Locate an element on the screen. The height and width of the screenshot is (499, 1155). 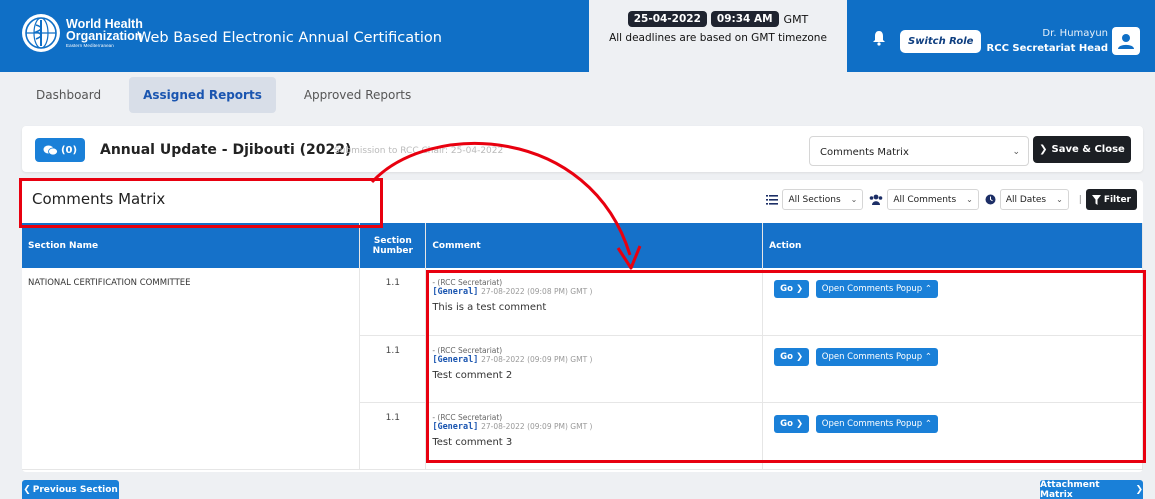
user-info: Dr. Humayun RCC Secretariat Head is located at coordinates (1047, 41).